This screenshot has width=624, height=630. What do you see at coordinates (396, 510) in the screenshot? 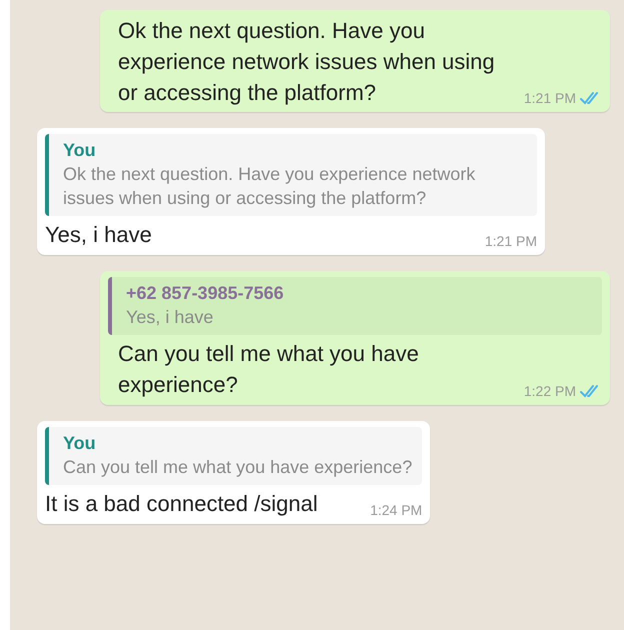
I see `message-time: 1:24 PM` at bounding box center [396, 510].